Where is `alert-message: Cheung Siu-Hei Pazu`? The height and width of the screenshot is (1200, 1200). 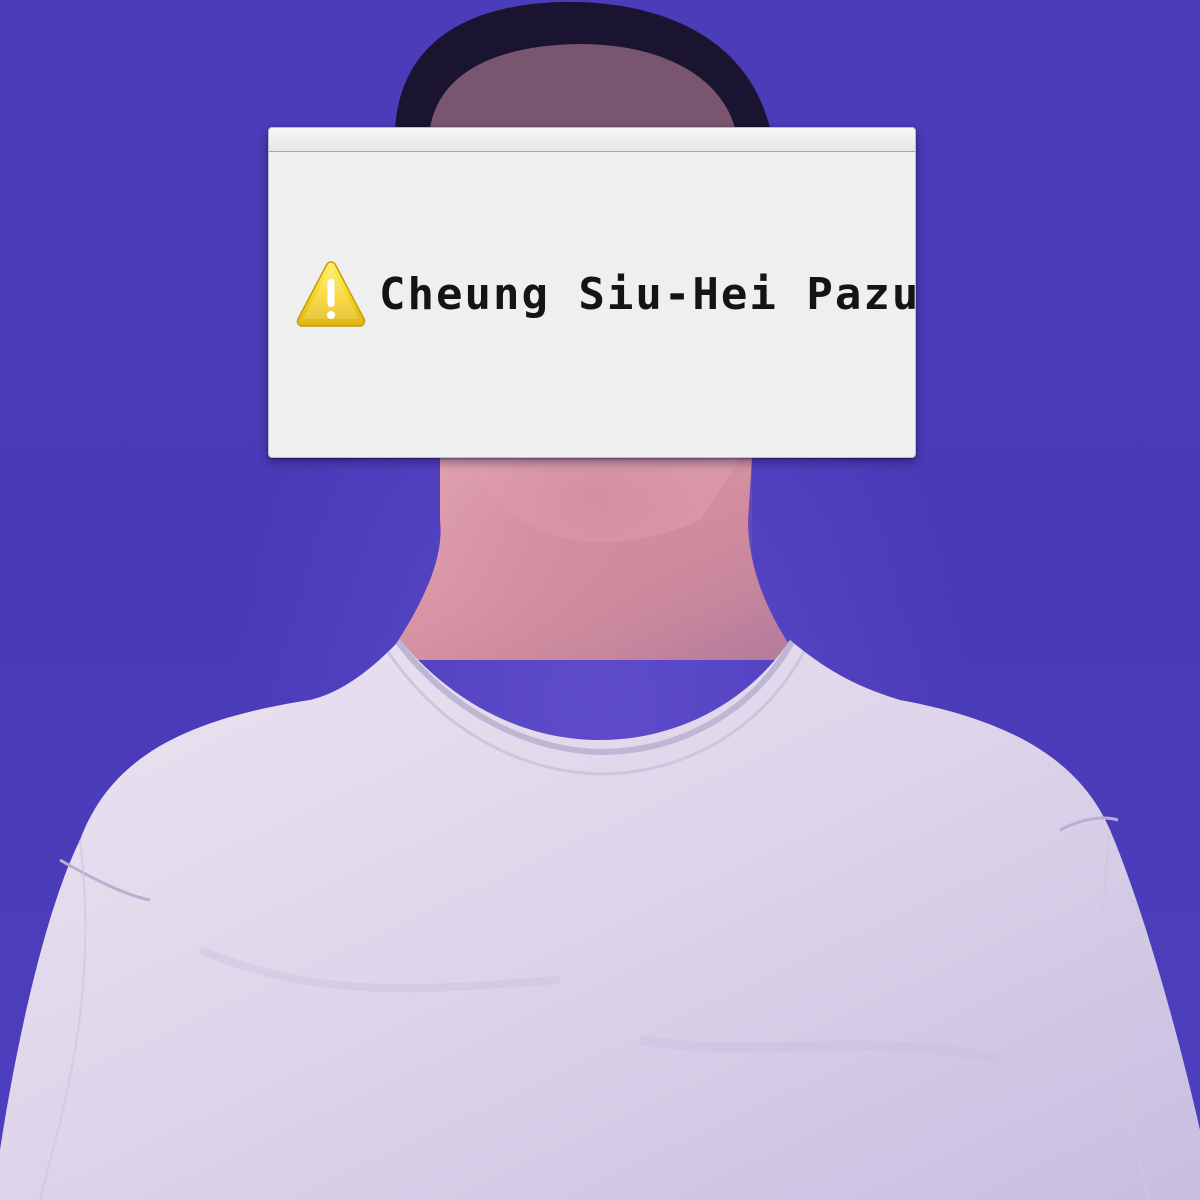 alert-message: Cheung Siu-Hei Pazu is located at coordinates (647, 294).